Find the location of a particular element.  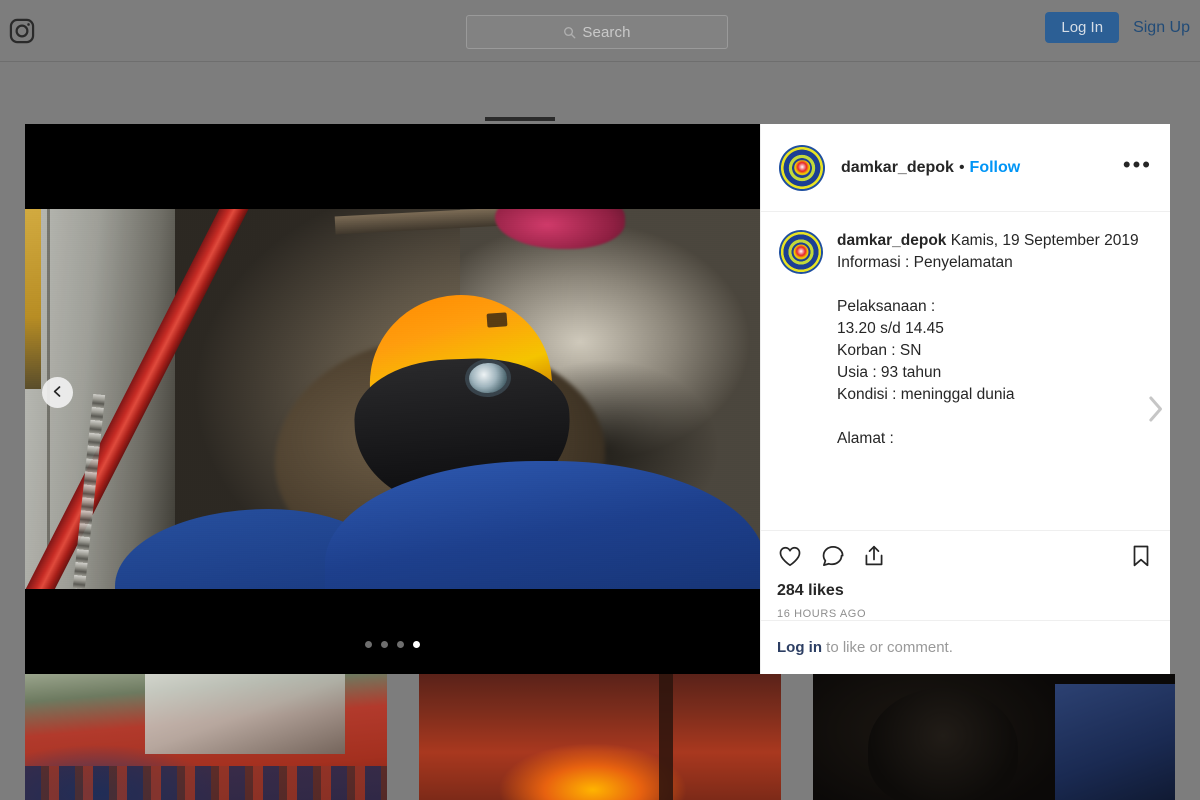

share-arrow-icon is located at coordinates (874, 558).